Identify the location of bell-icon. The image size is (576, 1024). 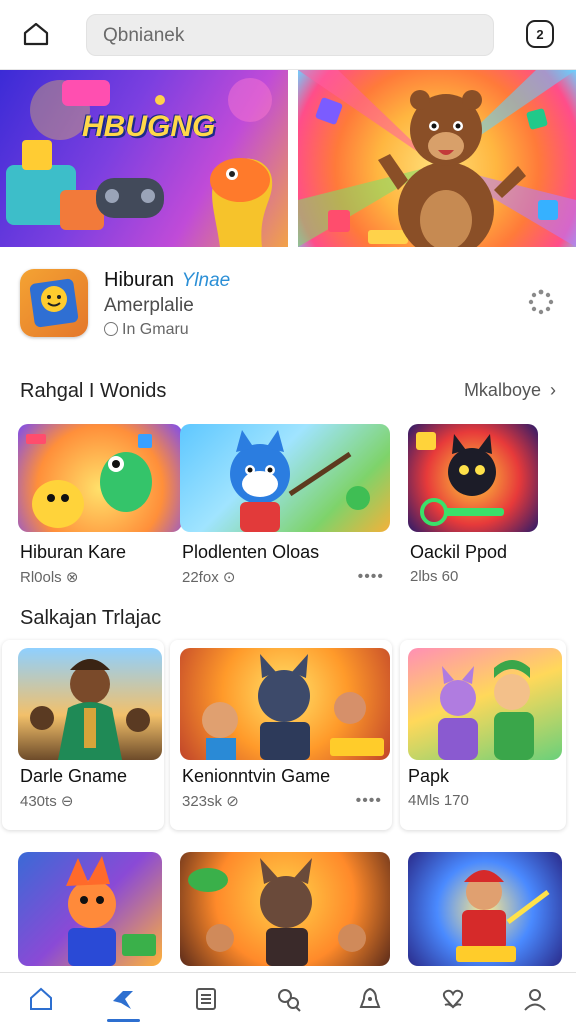
(370, 997).